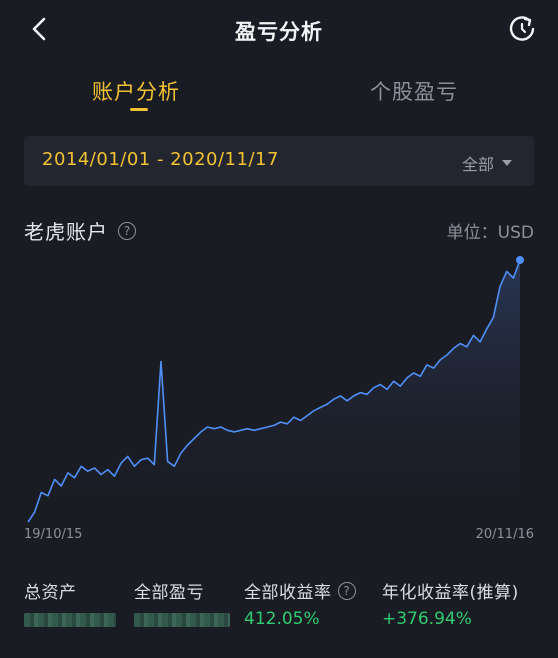 Image resolution: width=558 pixels, height=658 pixels. What do you see at coordinates (414, 91) in the screenshot?
I see `tab-stock-pnl: 个股盈亏` at bounding box center [414, 91].